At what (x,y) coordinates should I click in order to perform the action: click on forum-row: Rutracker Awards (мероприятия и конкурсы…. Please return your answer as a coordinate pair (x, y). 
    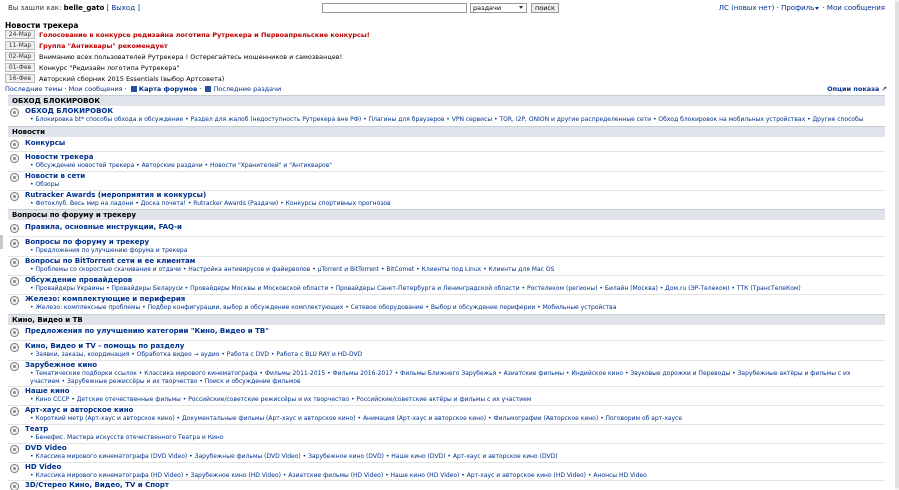
    Looking at the image, I should click on (446, 199).